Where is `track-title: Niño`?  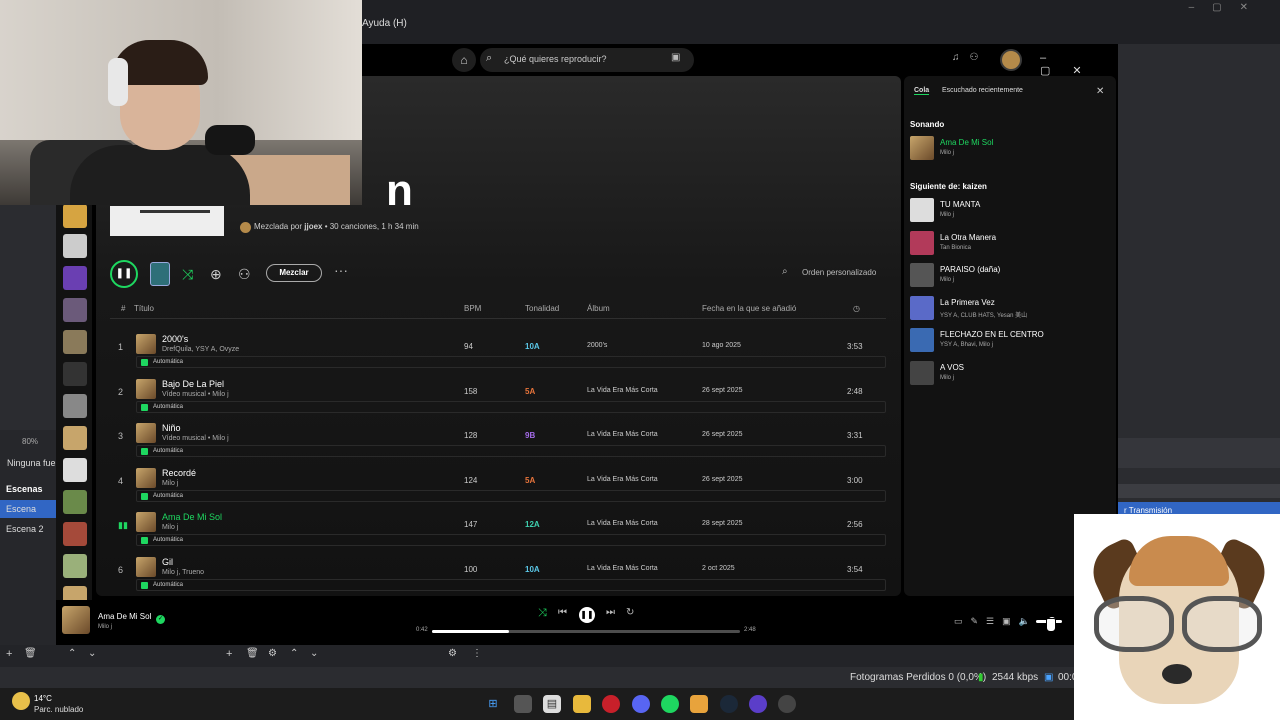 track-title: Niño is located at coordinates (171, 428).